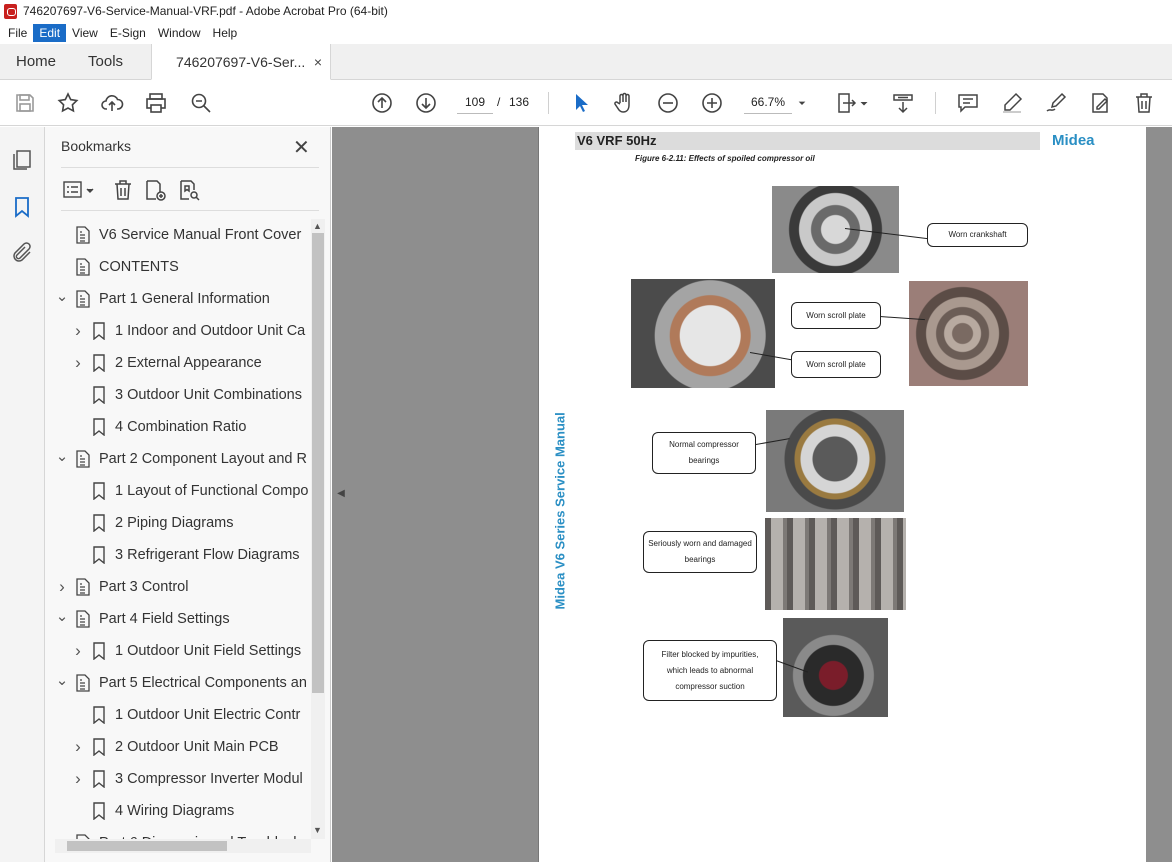 This screenshot has width=1172, height=862. I want to click on zoom-search-icon, so click(201, 103).